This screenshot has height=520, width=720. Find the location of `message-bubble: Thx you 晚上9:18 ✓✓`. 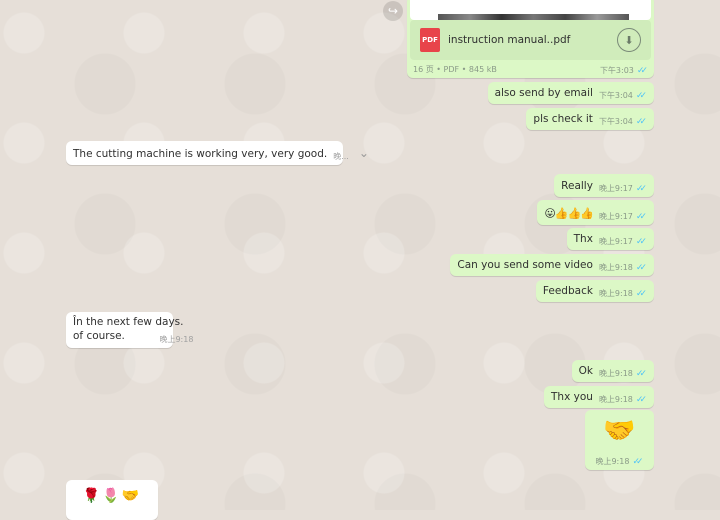

message-bubble: Thx you 晚上9:18 ✓✓ is located at coordinates (599, 397).